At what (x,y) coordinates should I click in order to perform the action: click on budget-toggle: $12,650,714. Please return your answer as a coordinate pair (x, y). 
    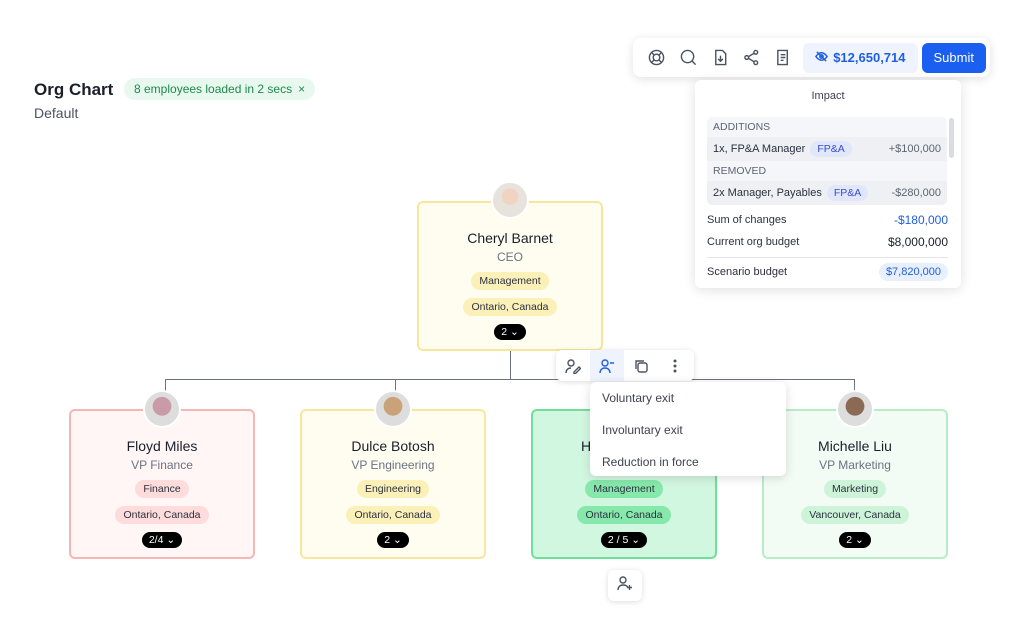
    Looking at the image, I should click on (860, 57).